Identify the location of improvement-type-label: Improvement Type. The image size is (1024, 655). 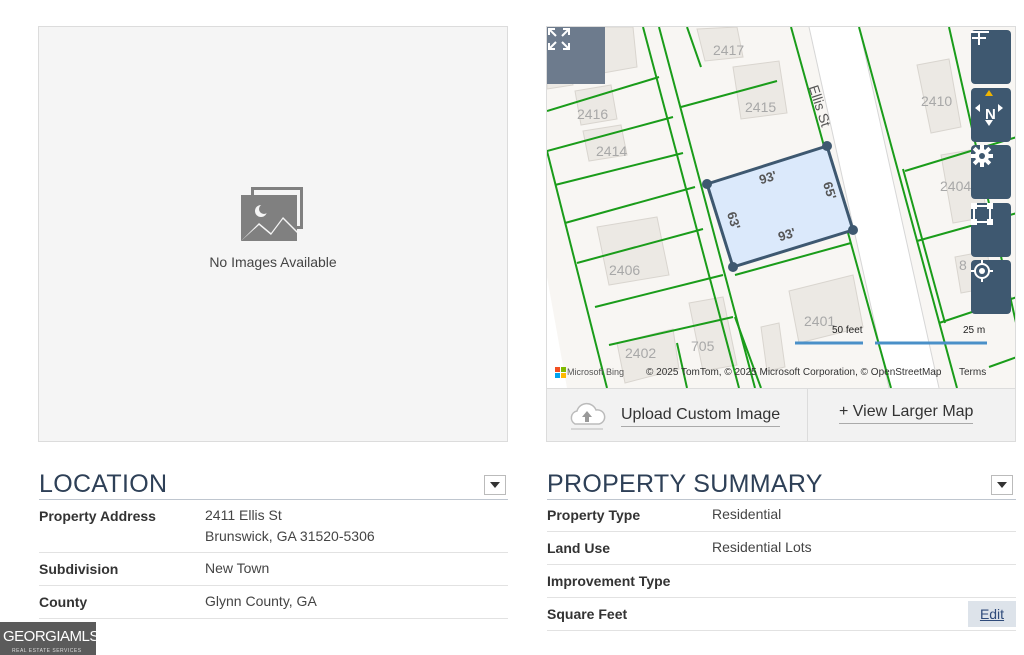
(609, 581).